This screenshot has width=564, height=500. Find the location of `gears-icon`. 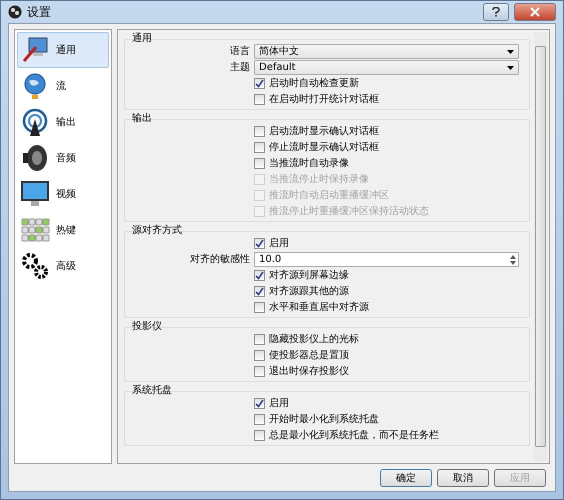

gears-icon is located at coordinates (35, 266).